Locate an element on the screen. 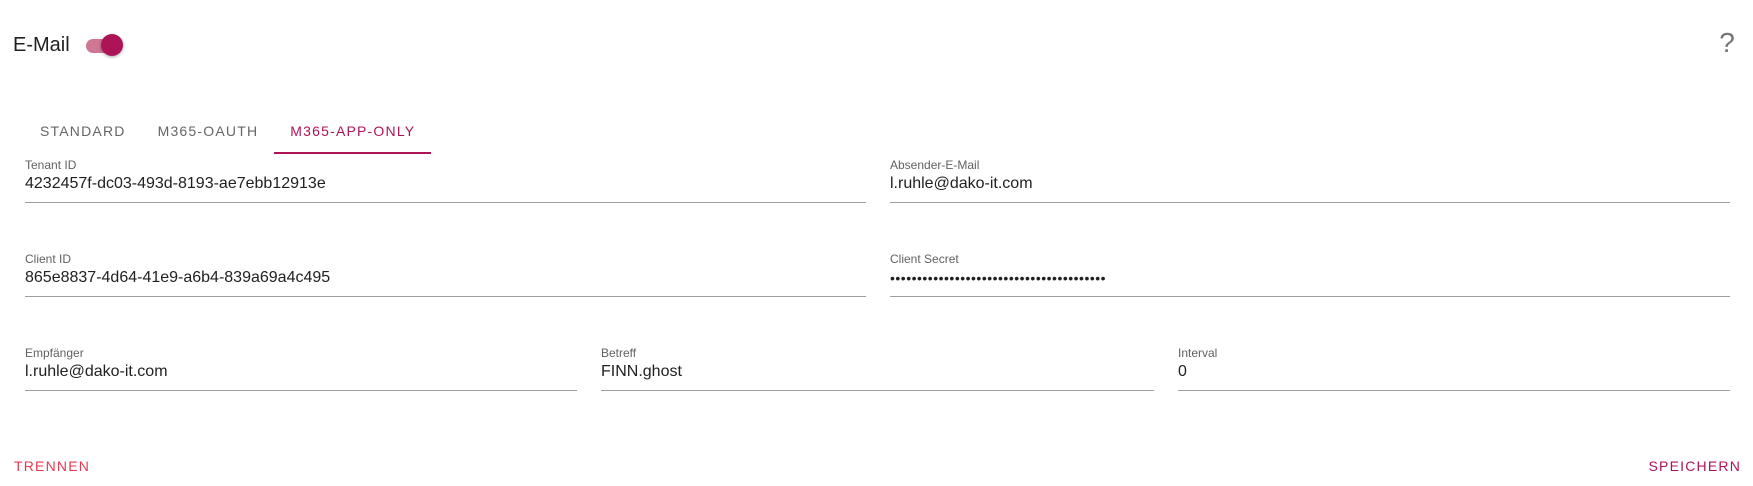  auth-mode-tabs: STANDARD M365-OAUTH M365-APP-ONLY is located at coordinates (228, 132).